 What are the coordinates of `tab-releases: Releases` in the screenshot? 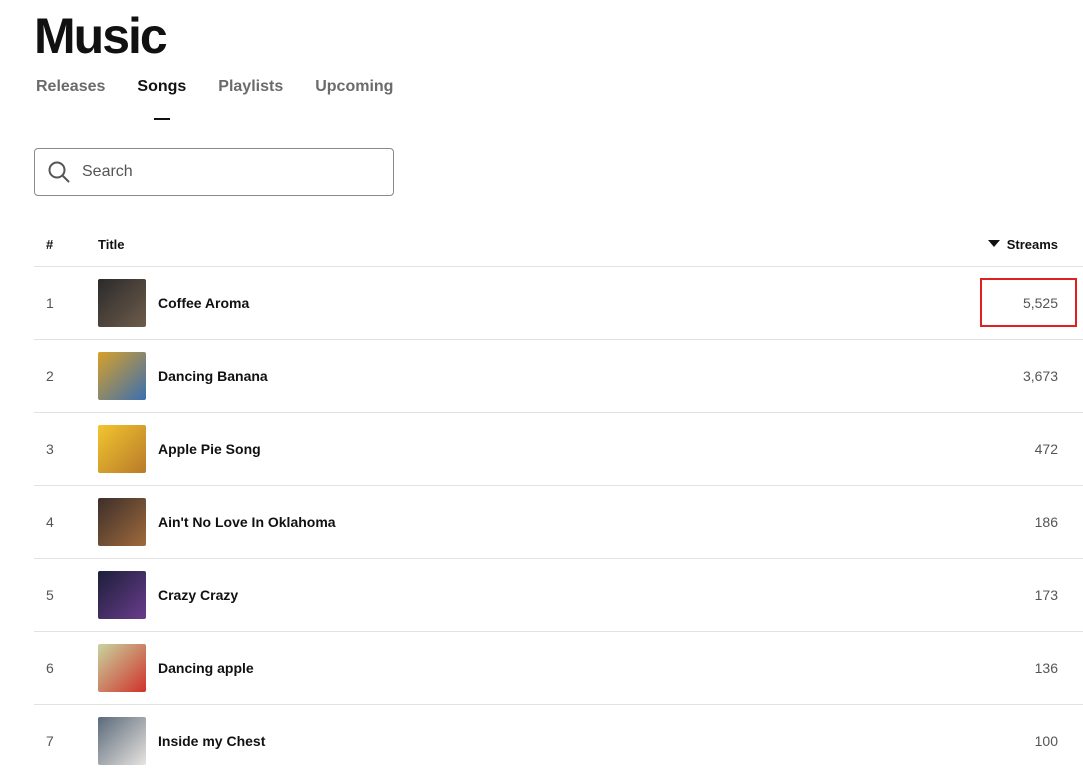 It's located at (70, 94).